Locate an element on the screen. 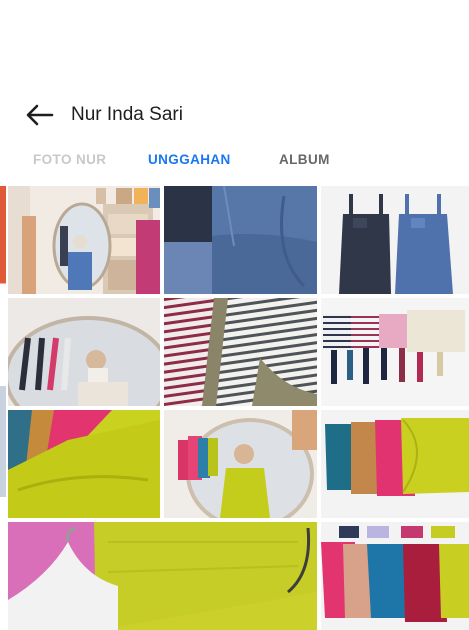  header: Nur Inda Sari is located at coordinates (234, 115).